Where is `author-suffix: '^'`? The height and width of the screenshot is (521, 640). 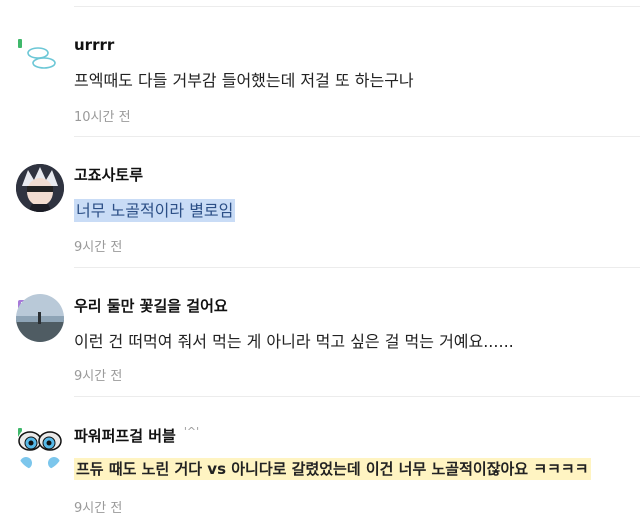
author-suffix: '^' is located at coordinates (191, 431).